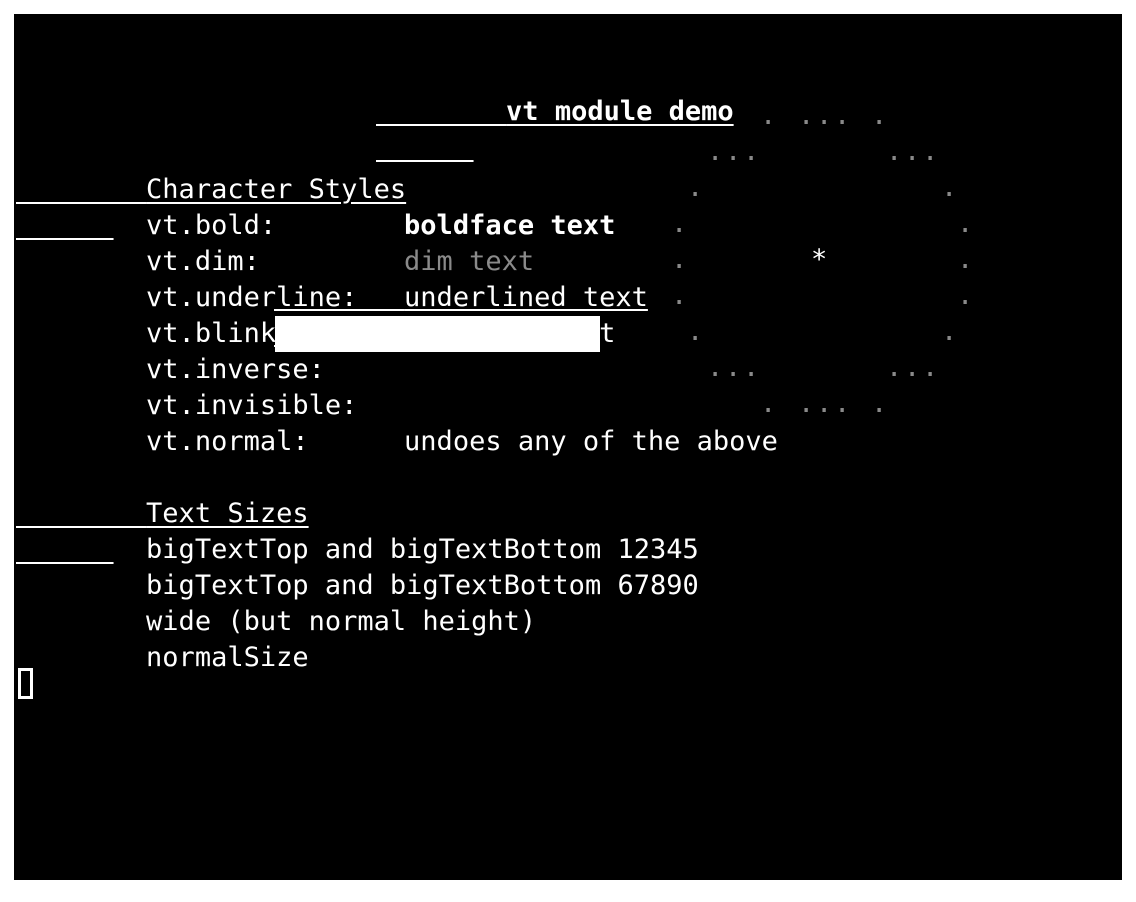 Image resolution: width=1136 pixels, height=902 pixels. I want to click on sample-underline: underlined text, so click(461, 278).